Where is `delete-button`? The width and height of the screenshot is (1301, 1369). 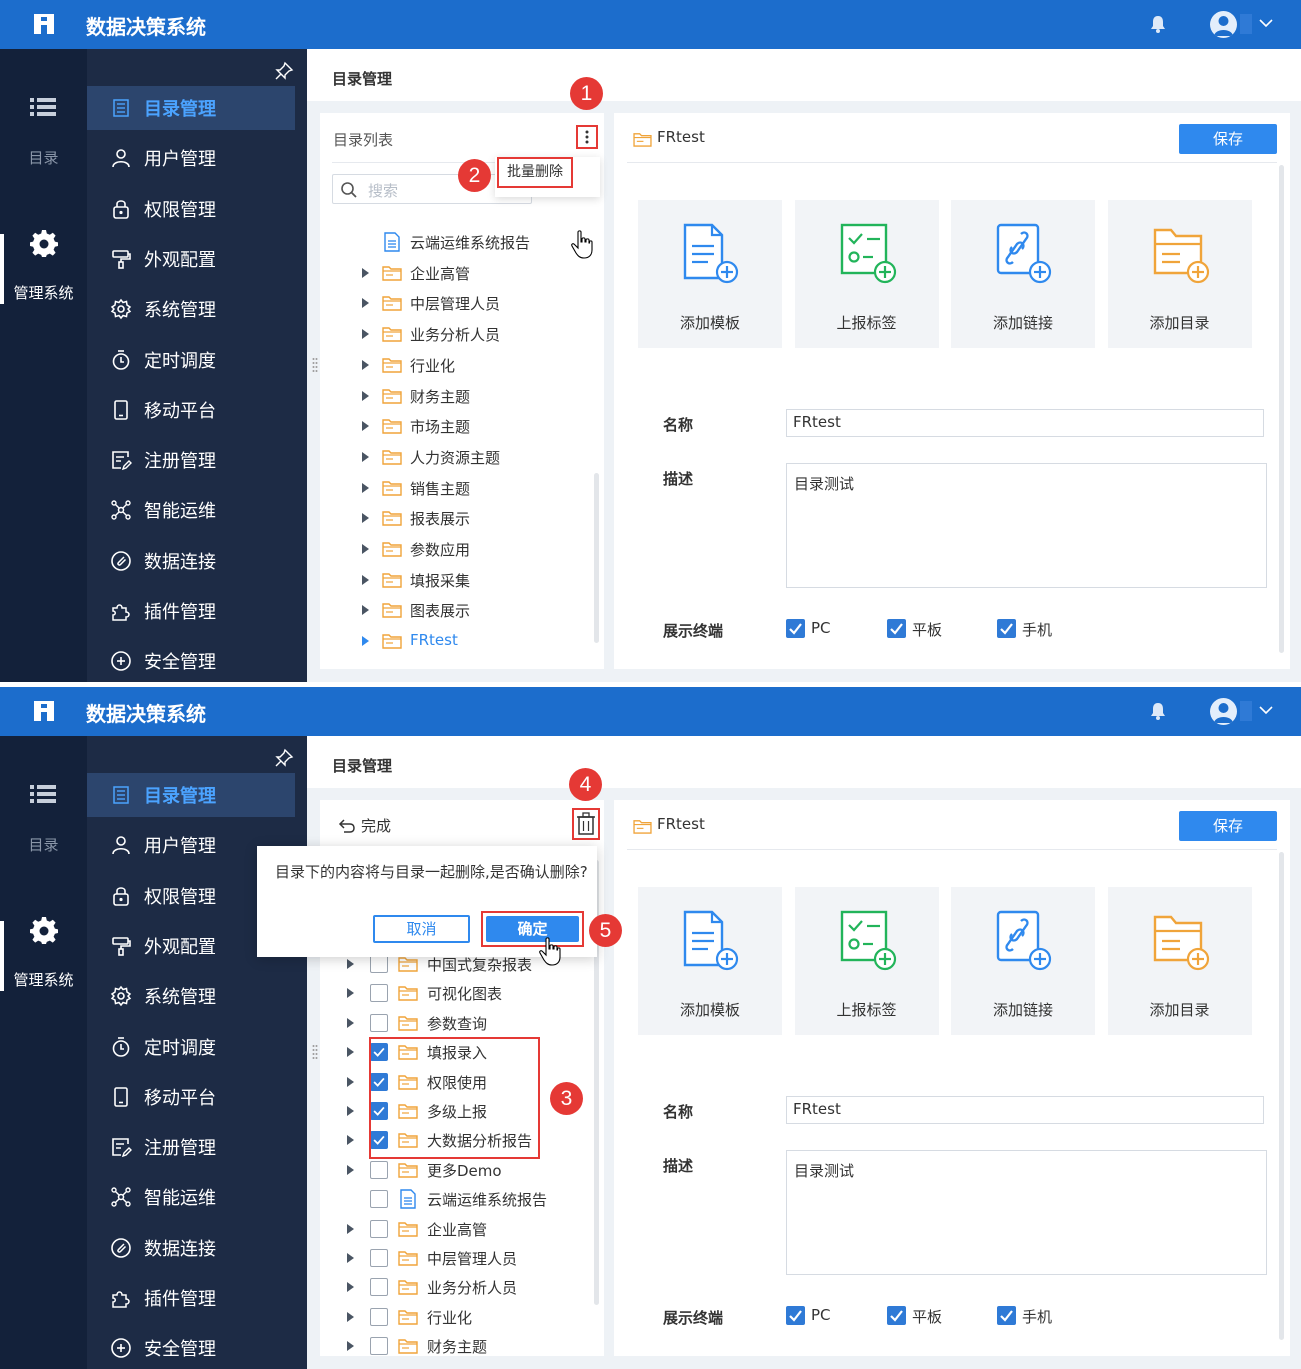
delete-button is located at coordinates (586, 824).